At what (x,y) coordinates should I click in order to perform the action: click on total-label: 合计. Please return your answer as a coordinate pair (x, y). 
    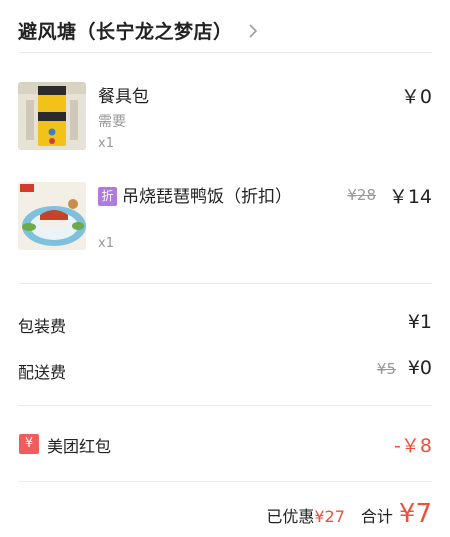
    Looking at the image, I should click on (376, 516).